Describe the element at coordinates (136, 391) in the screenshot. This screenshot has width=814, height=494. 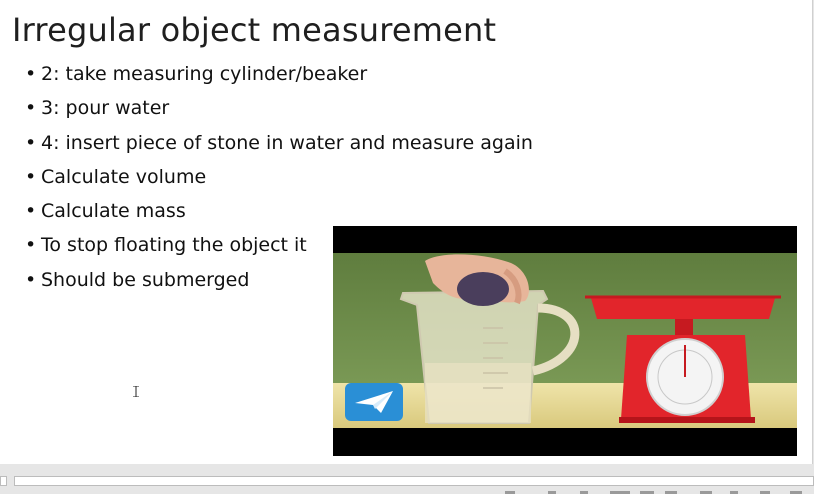
I see `text-cursor-icon` at that location.